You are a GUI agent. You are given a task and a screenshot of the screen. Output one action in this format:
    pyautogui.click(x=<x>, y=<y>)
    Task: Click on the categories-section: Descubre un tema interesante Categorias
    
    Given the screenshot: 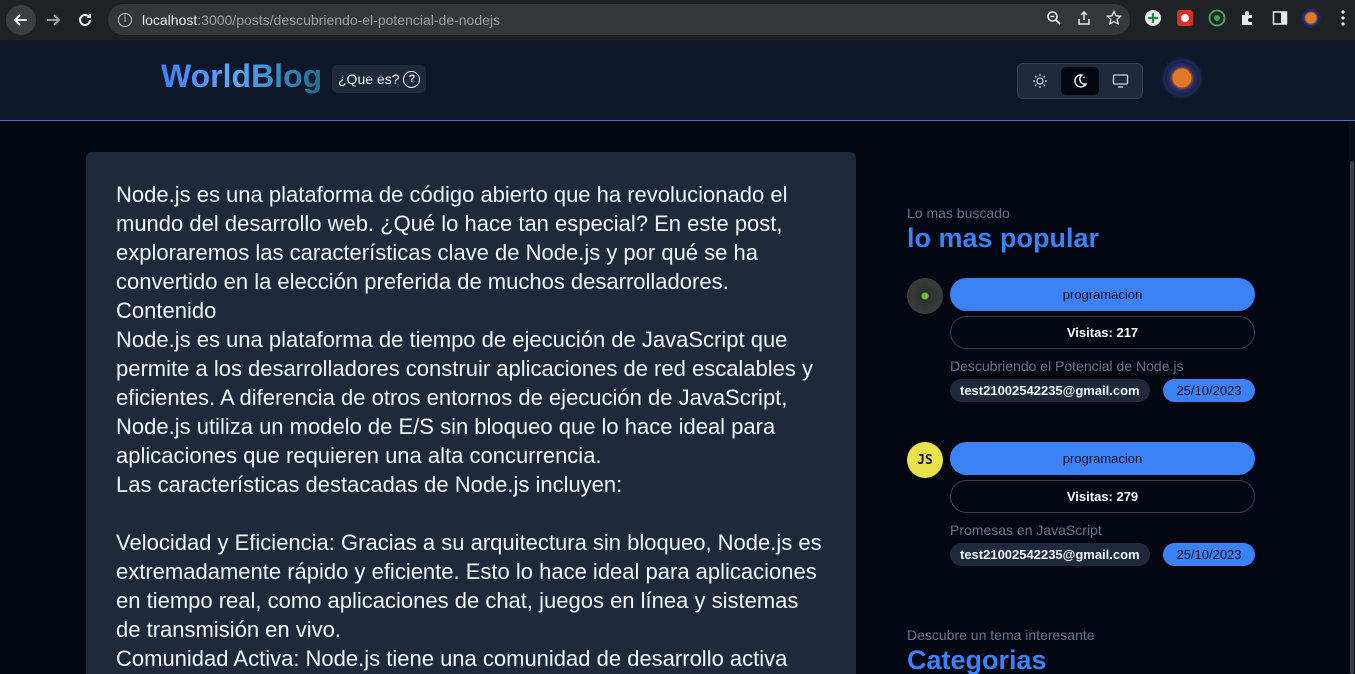 What is the action you would take?
    pyautogui.click(x=1082, y=650)
    